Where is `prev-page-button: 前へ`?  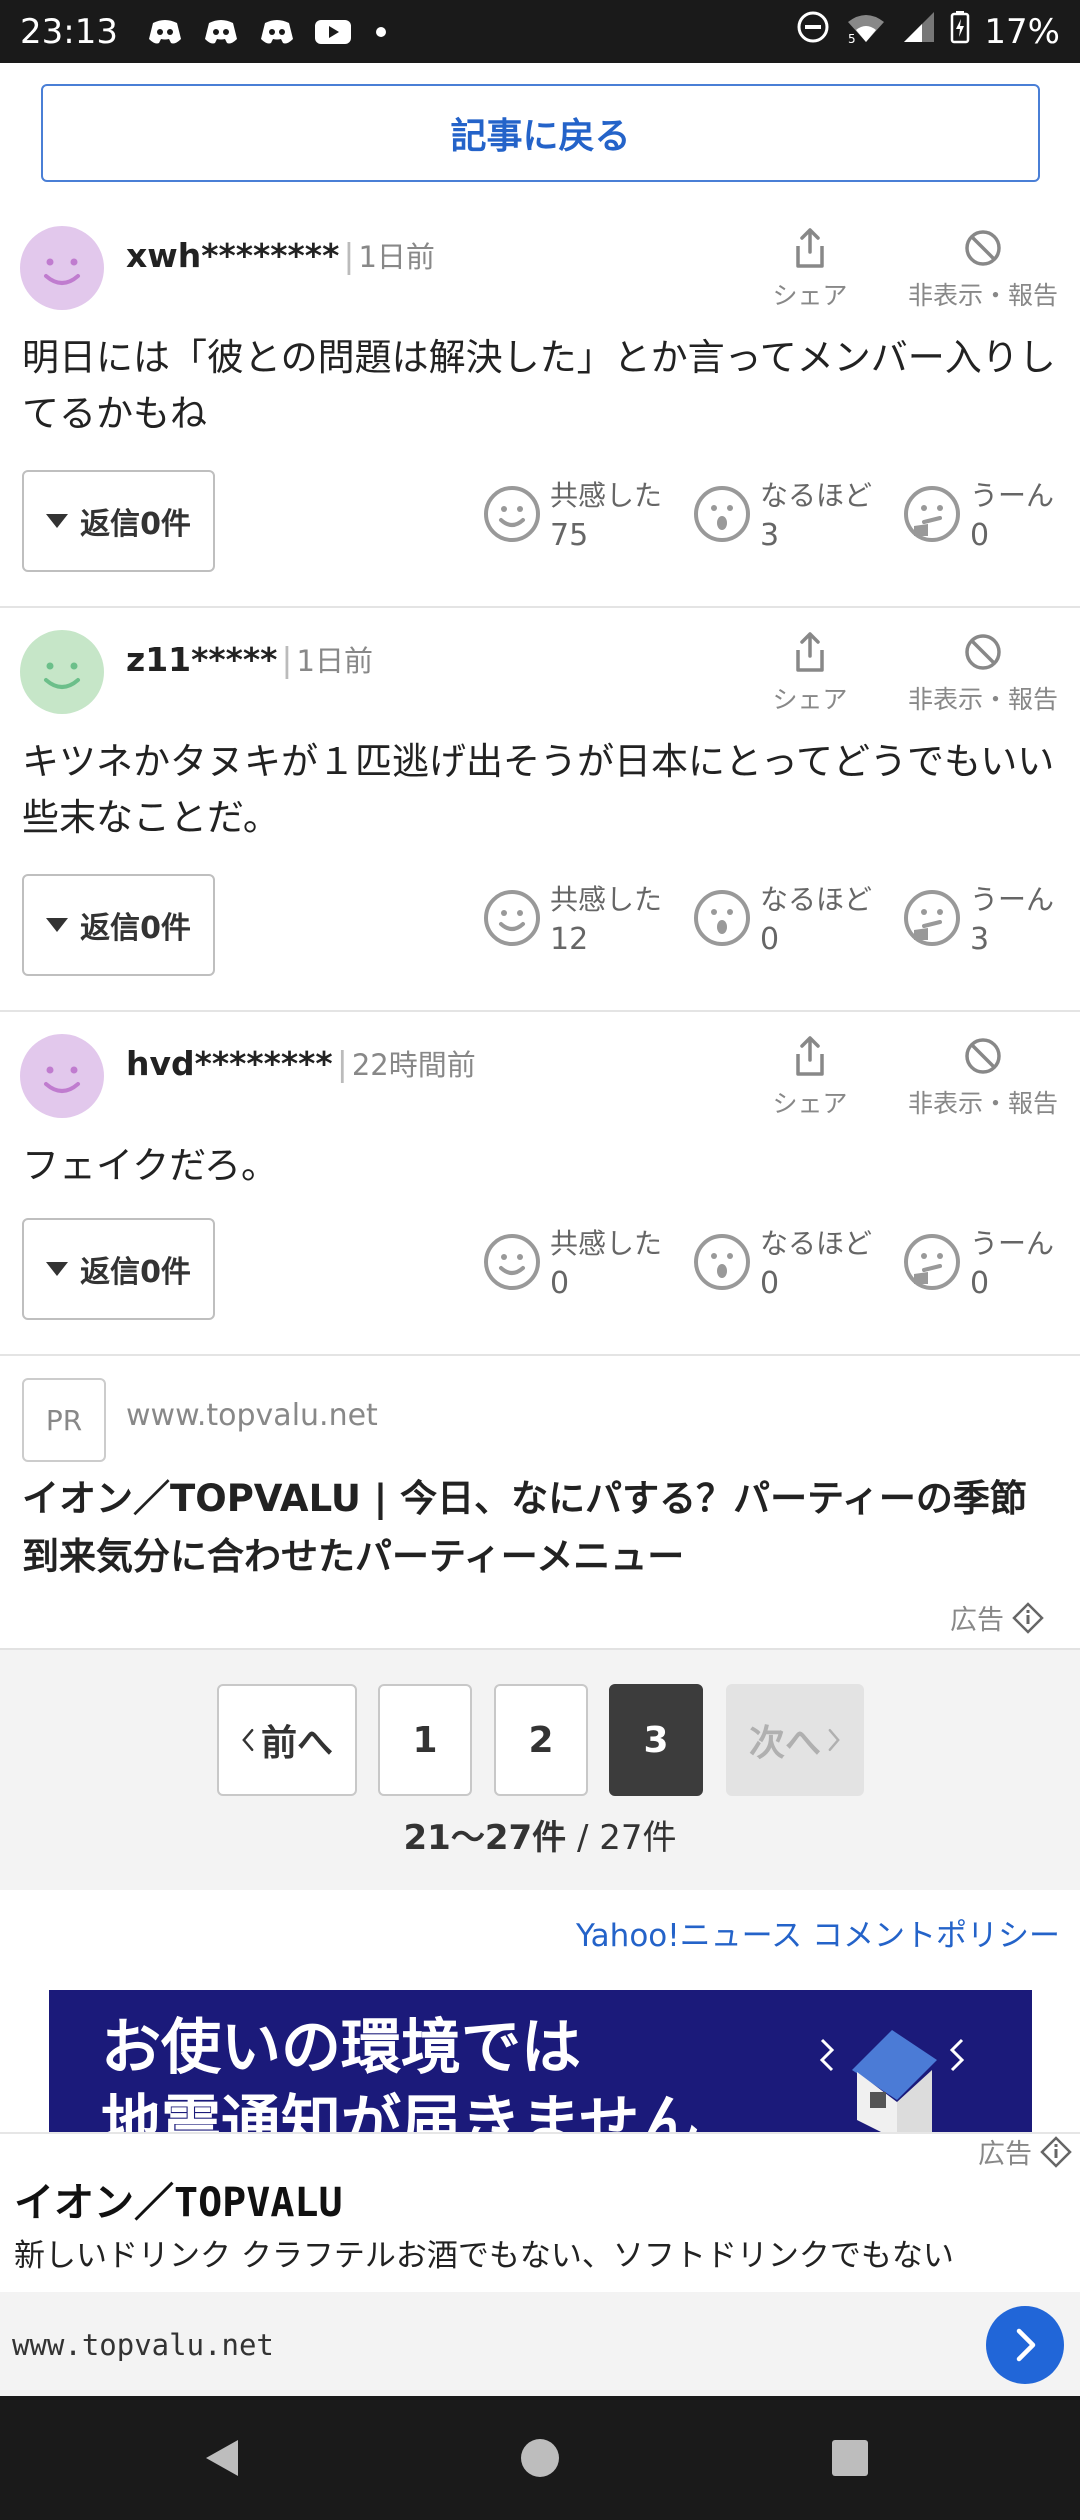 prev-page-button: 前へ is located at coordinates (287, 1740).